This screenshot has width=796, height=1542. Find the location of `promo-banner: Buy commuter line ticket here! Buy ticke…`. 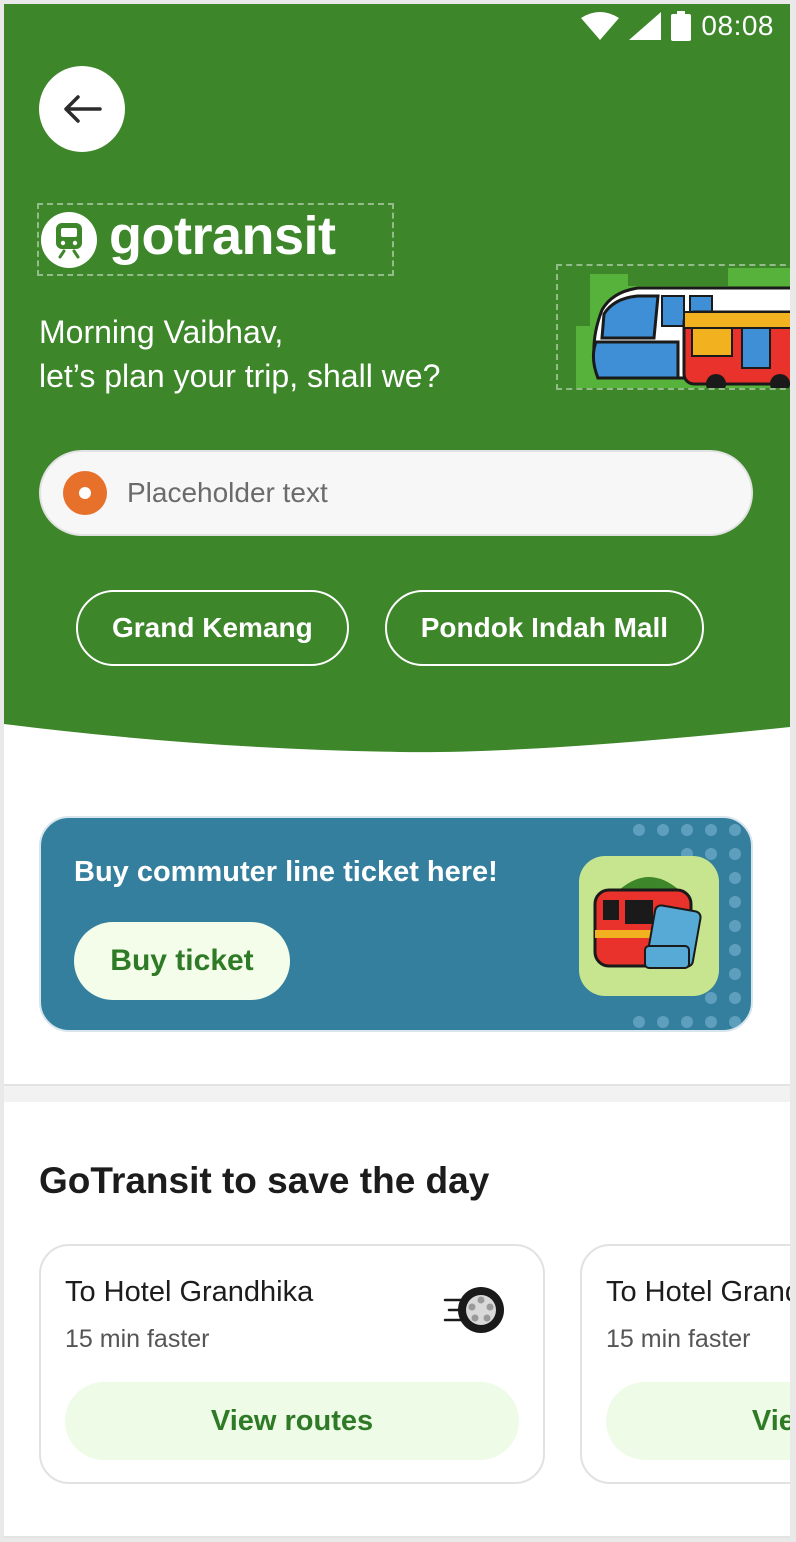

promo-banner: Buy commuter line ticket here! Buy ticke… is located at coordinates (396, 924).